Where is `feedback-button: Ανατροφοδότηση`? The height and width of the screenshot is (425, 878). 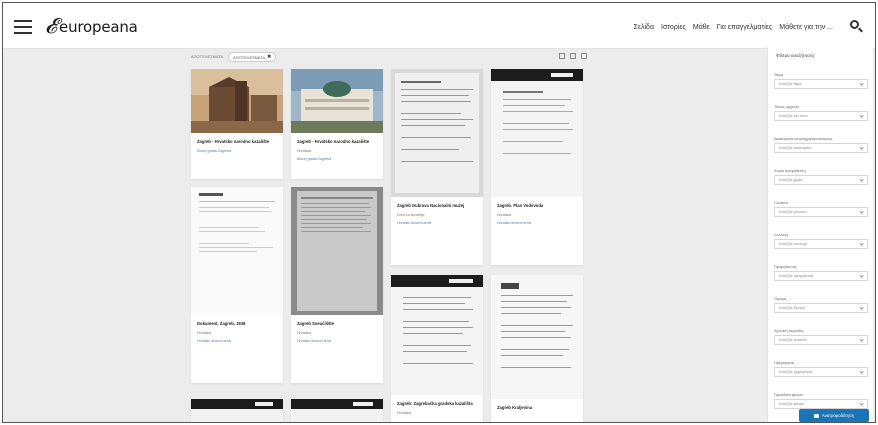 feedback-button: Ανατροφοδότηση is located at coordinates (834, 415).